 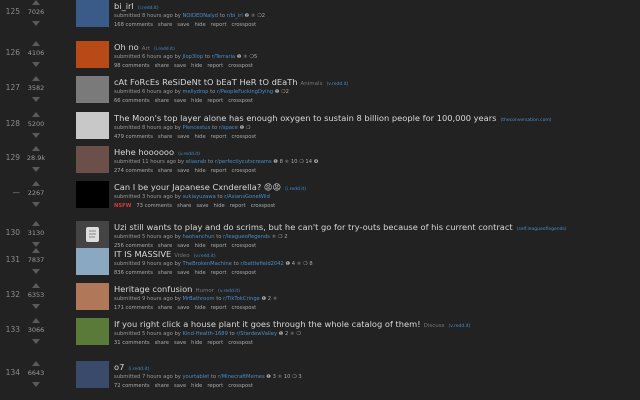 I want to click on post-subreddit: r/StardewValley, so click(x=256, y=334).